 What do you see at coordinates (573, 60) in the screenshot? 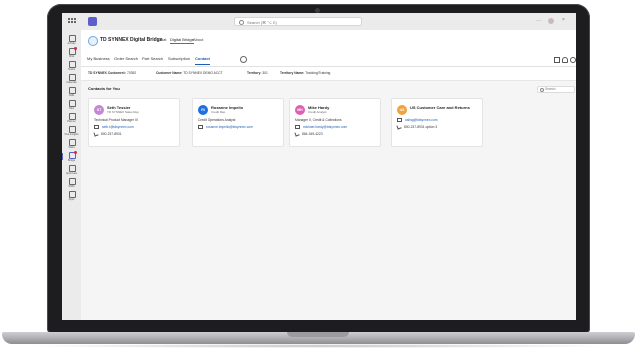
I see `globe-icon` at bounding box center [573, 60].